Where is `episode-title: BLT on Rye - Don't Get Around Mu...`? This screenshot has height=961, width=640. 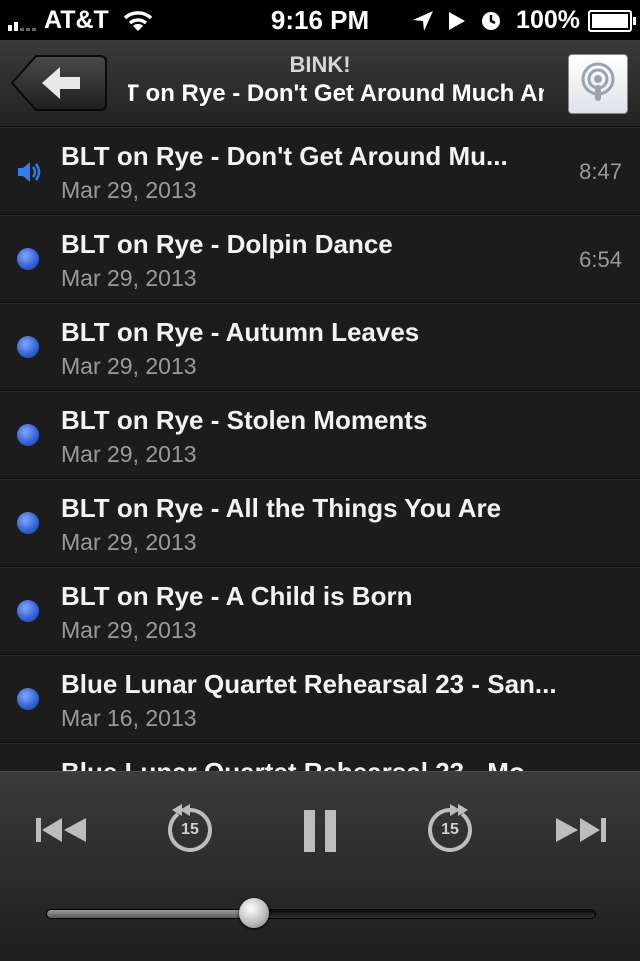
episode-title: BLT on Rye - Don't Get Around Mu... is located at coordinates (284, 156).